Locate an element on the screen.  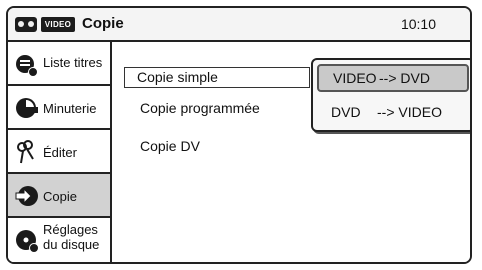
sidebar-item-reglages-disque: Réglages du disque is located at coordinates (59, 240).